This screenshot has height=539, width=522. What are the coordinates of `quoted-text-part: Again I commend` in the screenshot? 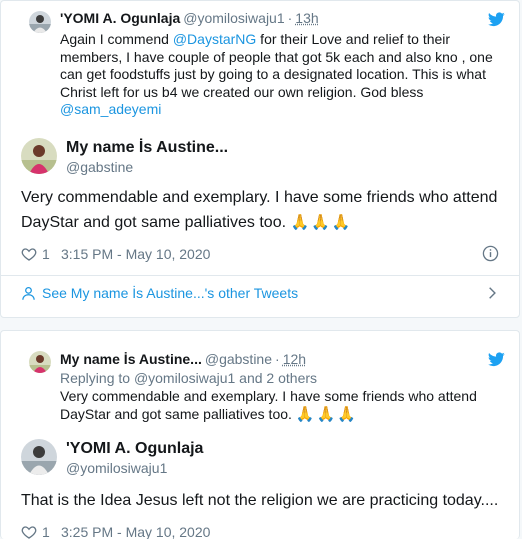 It's located at (116, 39).